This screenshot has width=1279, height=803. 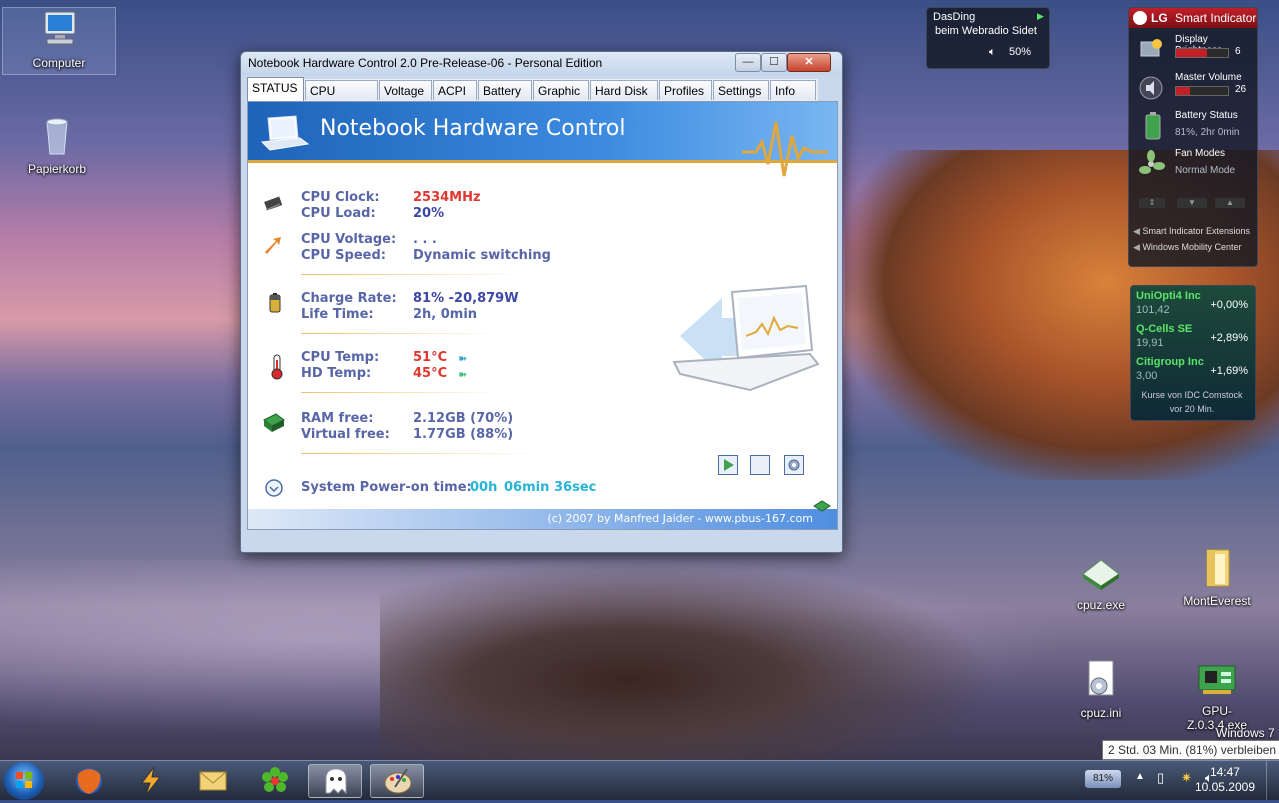 What do you see at coordinates (1192, 306) in the screenshot?
I see `stock-item: UniOpti4 Inc 101,42 +0,00%` at bounding box center [1192, 306].